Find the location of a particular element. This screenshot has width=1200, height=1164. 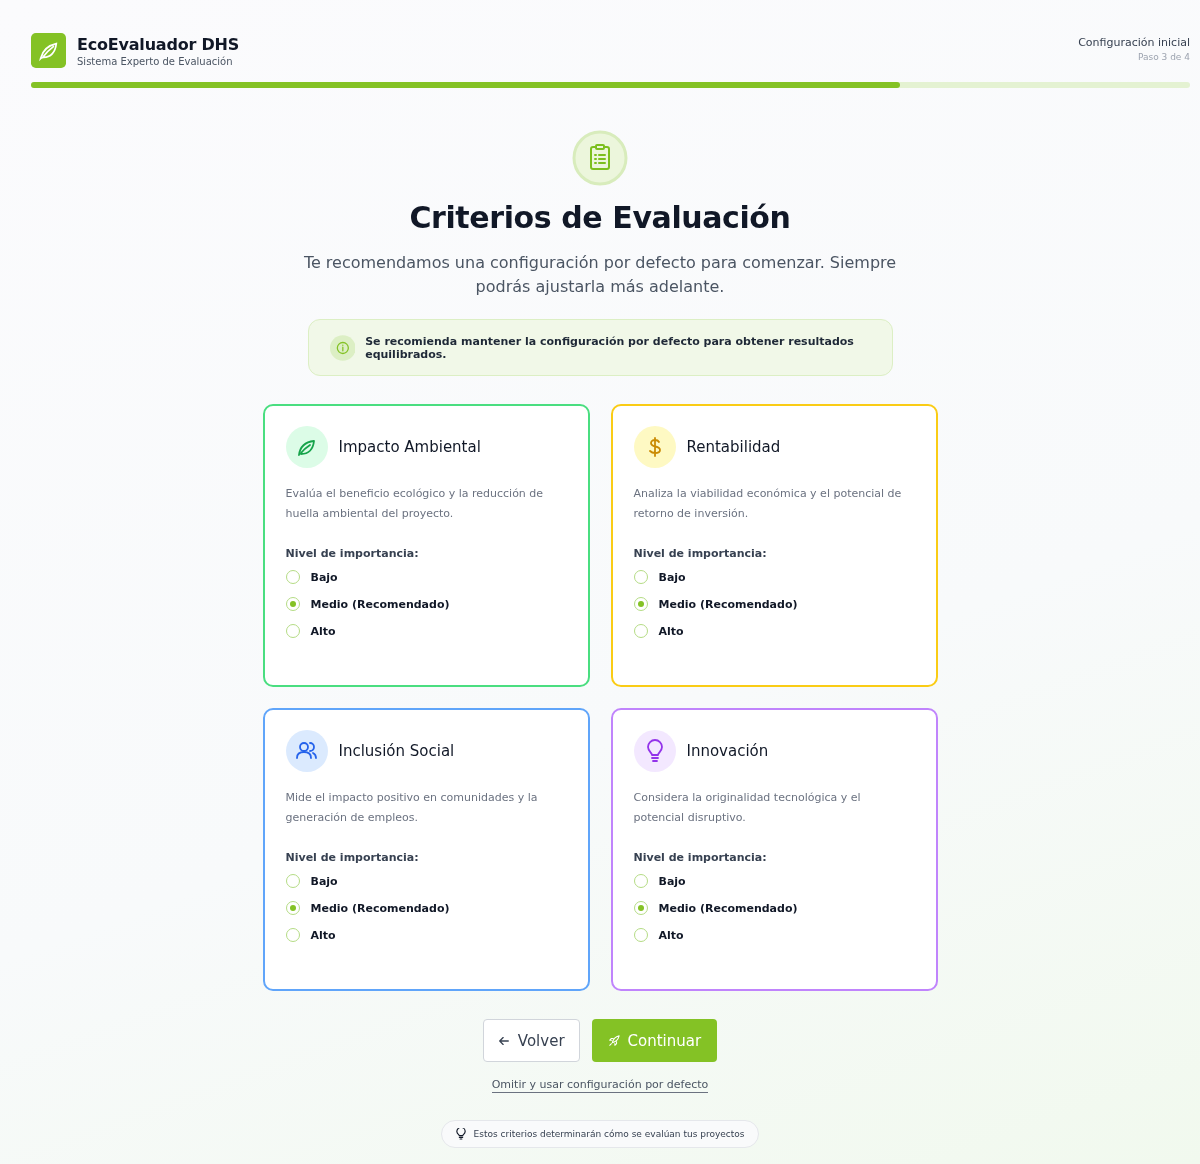

tip-text: Estos criterios determinarán cómo se evalúan tus proyectos is located at coordinates (609, 1134).